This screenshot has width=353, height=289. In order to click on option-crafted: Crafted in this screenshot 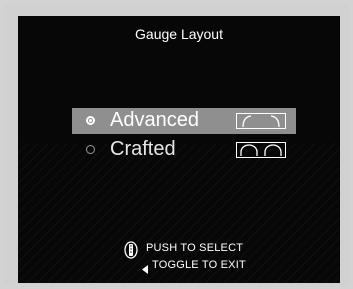, I will do `click(184, 150)`.